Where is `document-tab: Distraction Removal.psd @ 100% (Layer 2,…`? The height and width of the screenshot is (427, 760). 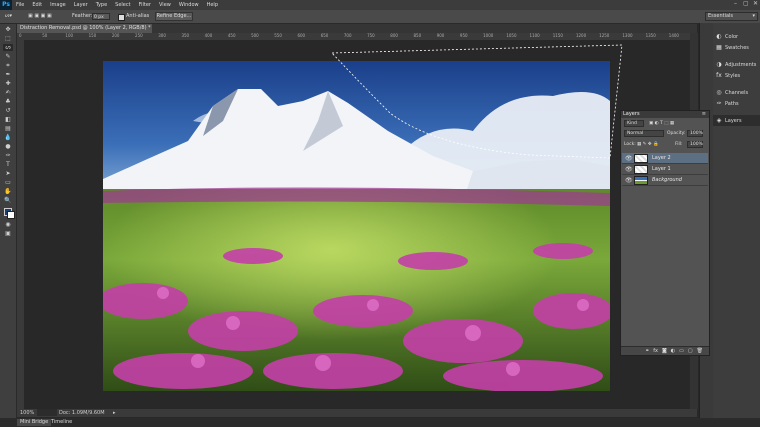 document-tab: Distraction Removal.psd @ 100% (Layer 2,… is located at coordinates (84, 28).